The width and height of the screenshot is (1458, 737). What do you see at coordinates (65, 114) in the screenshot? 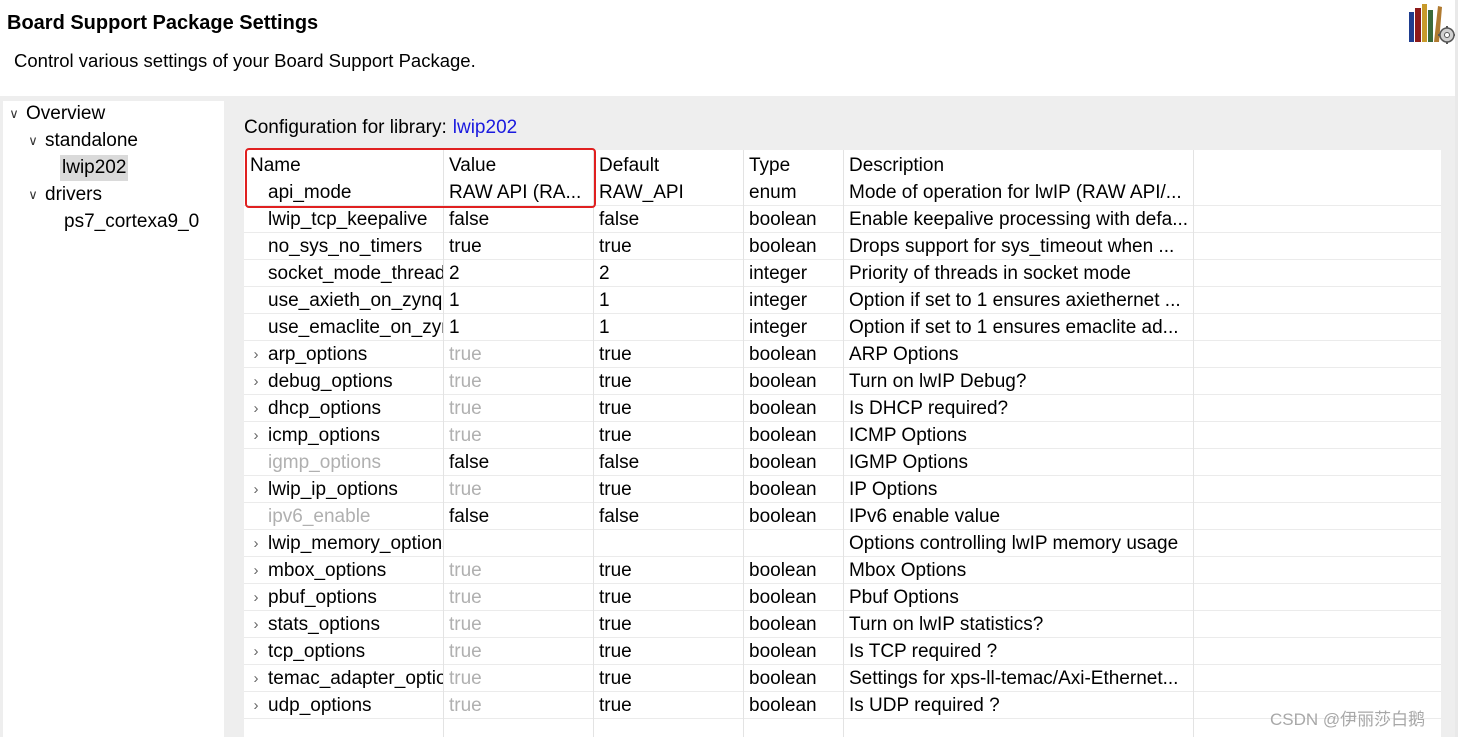
I see `tree-item-overview: Overview` at bounding box center [65, 114].